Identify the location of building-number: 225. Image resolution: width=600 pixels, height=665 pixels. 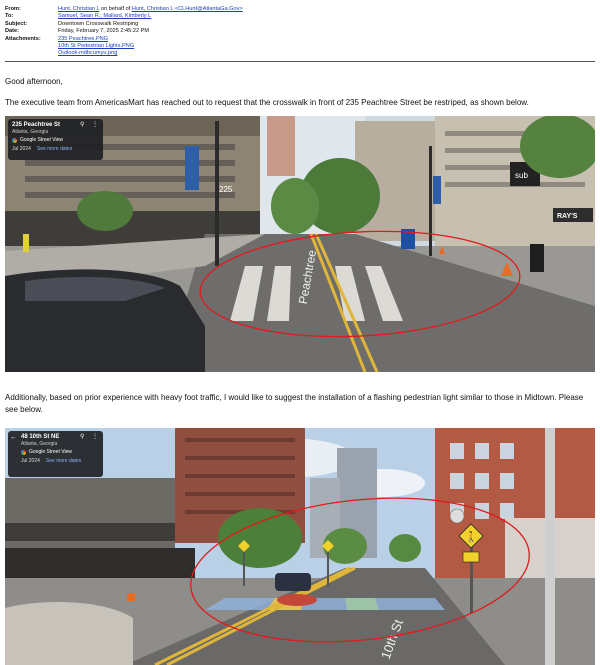
(226, 189).